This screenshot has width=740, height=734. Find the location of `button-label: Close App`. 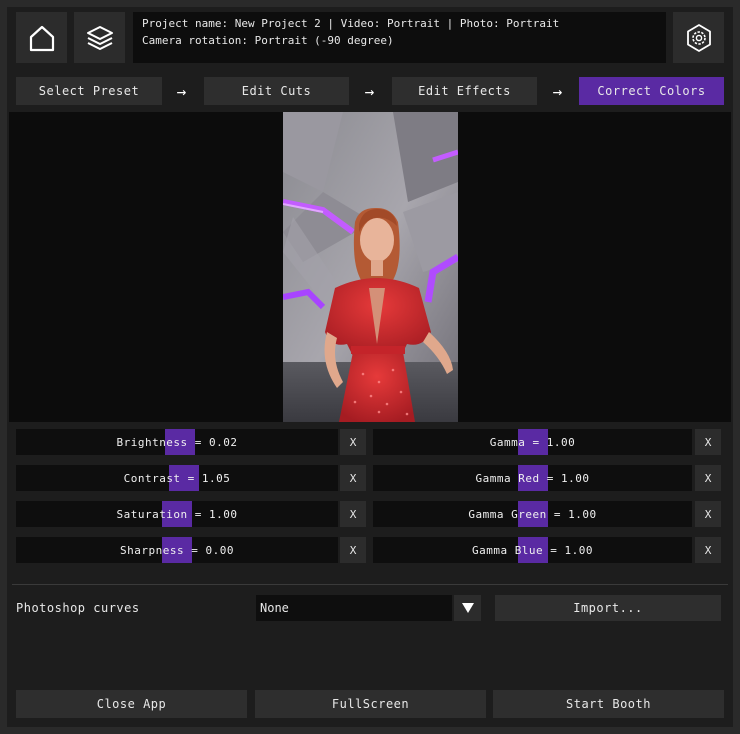

button-label: Close App is located at coordinates (131, 704).